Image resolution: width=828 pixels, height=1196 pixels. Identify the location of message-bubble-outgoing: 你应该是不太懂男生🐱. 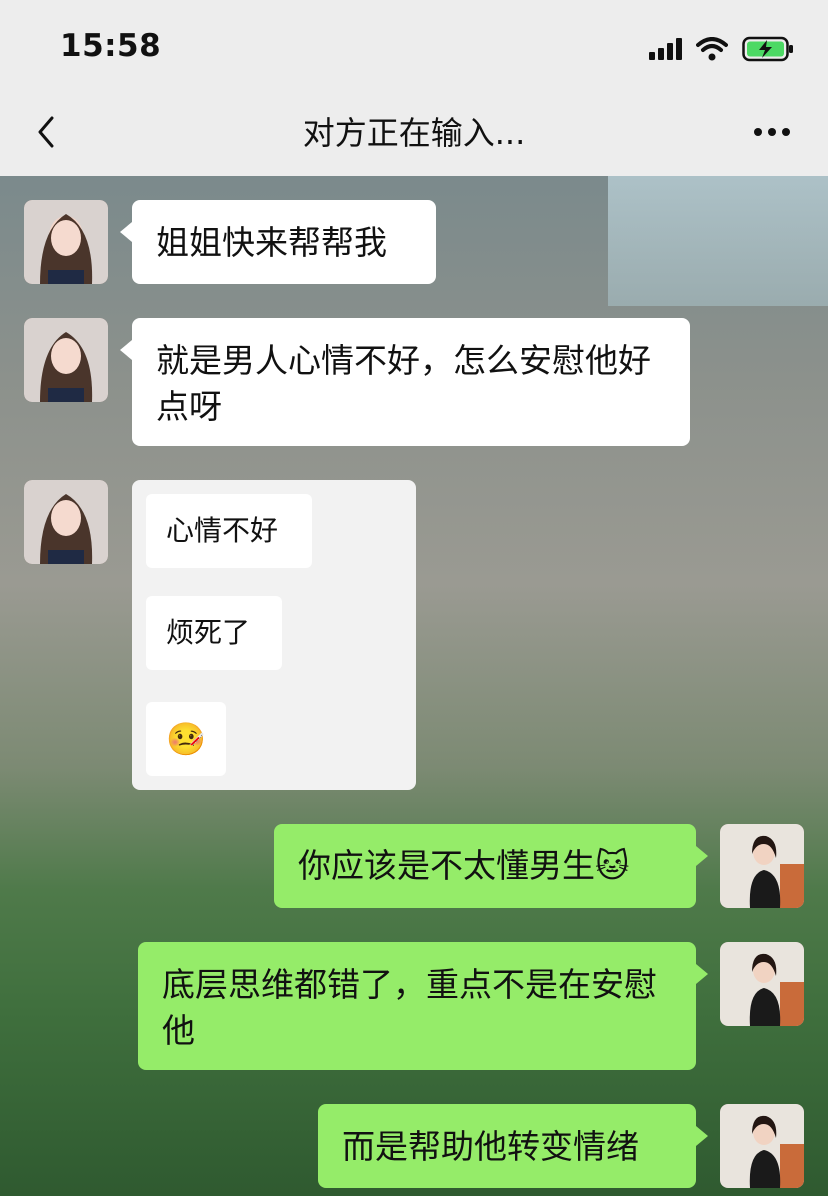
(485, 866).